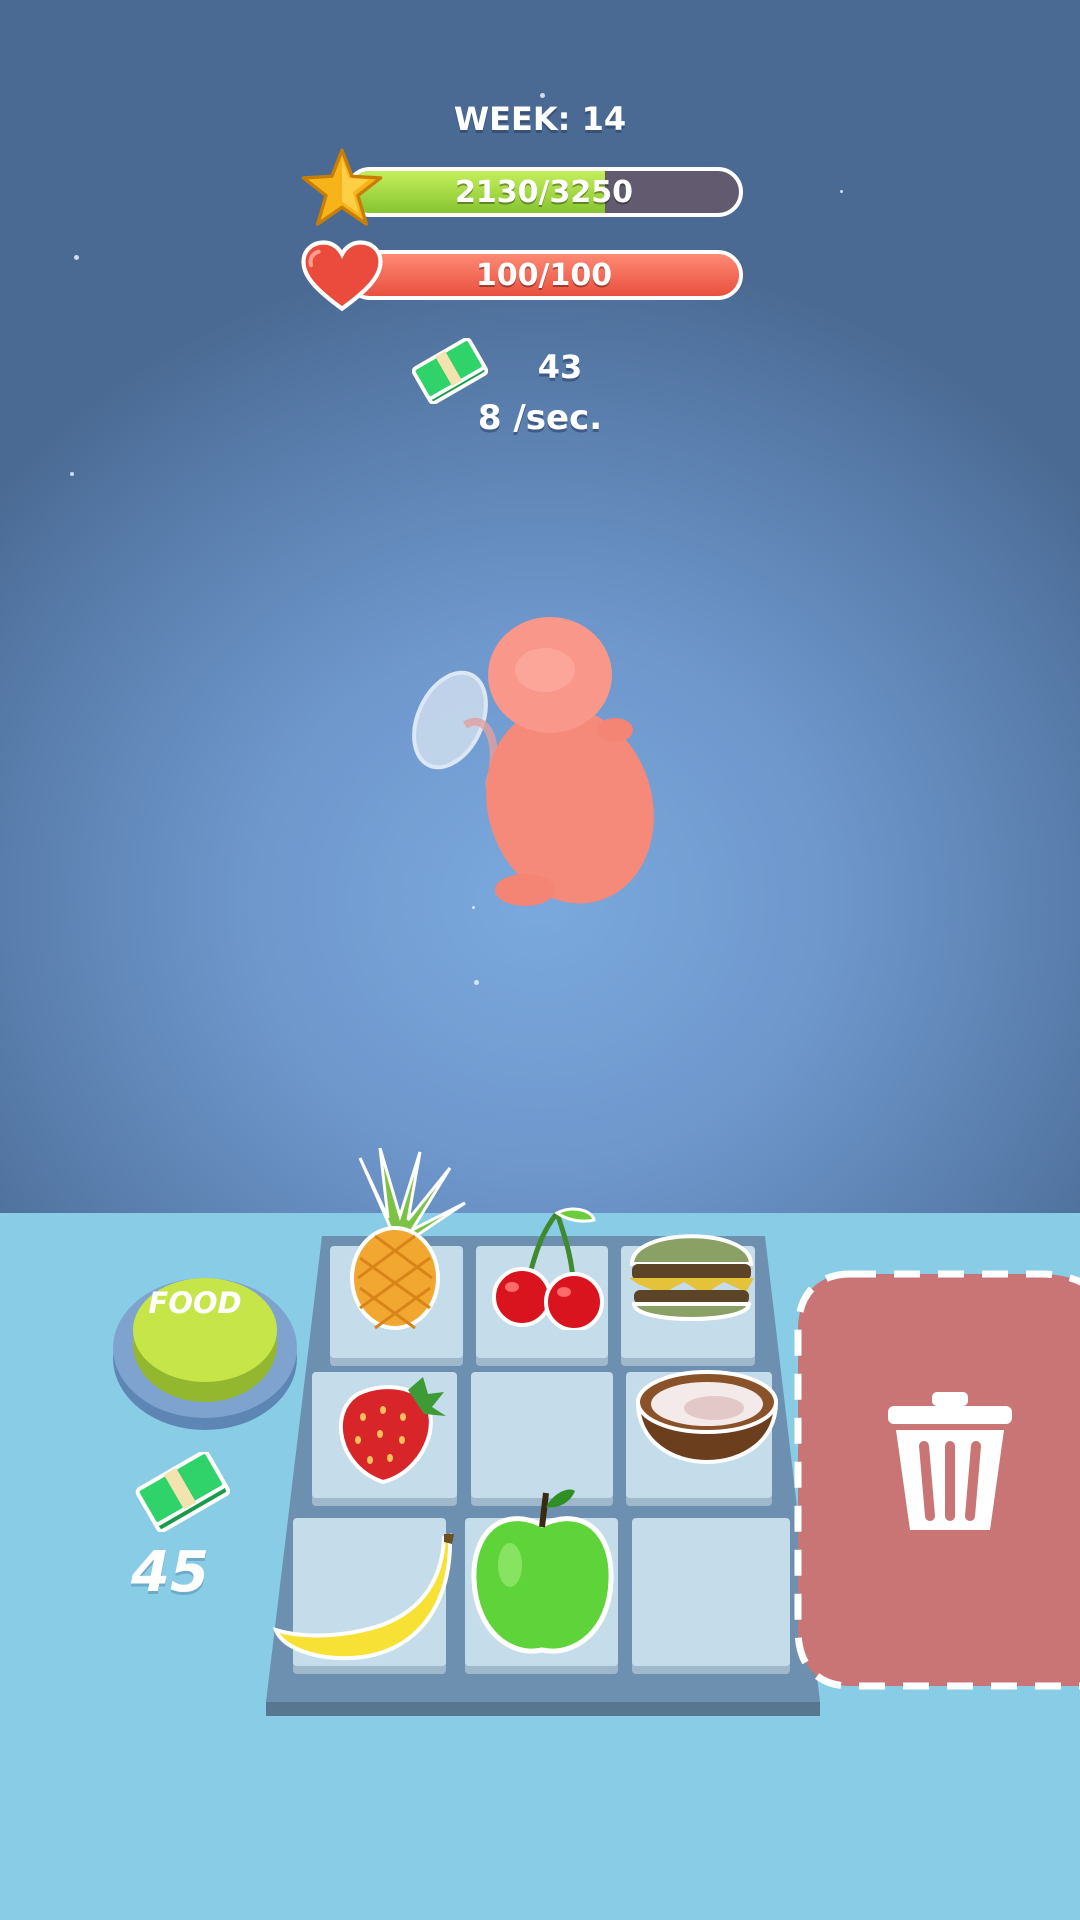 The width and height of the screenshot is (1080, 1920). I want to click on cherries-item, so click(544, 1267).